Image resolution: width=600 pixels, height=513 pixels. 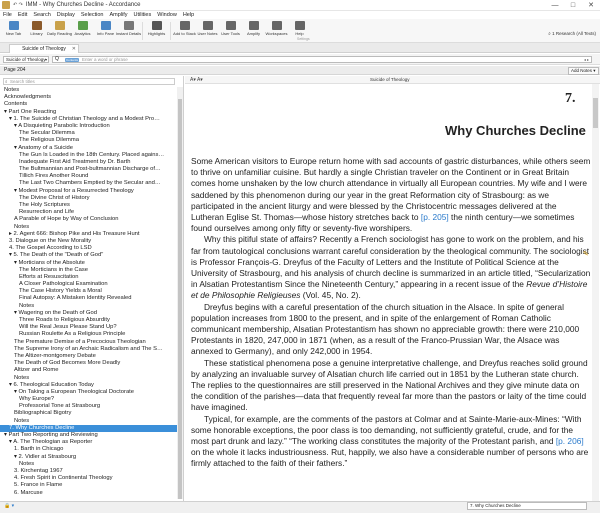 What do you see at coordinates (595, 292) in the screenshot?
I see `reading-scrollbar` at bounding box center [595, 292].